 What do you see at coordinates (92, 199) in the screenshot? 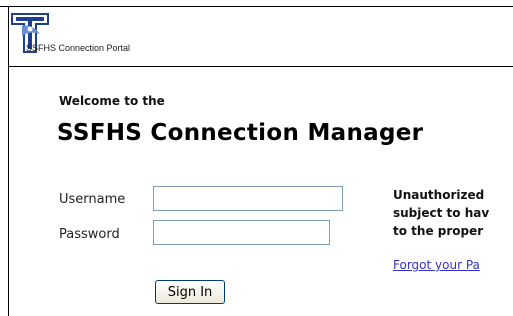
I see `username-label: Username` at bounding box center [92, 199].